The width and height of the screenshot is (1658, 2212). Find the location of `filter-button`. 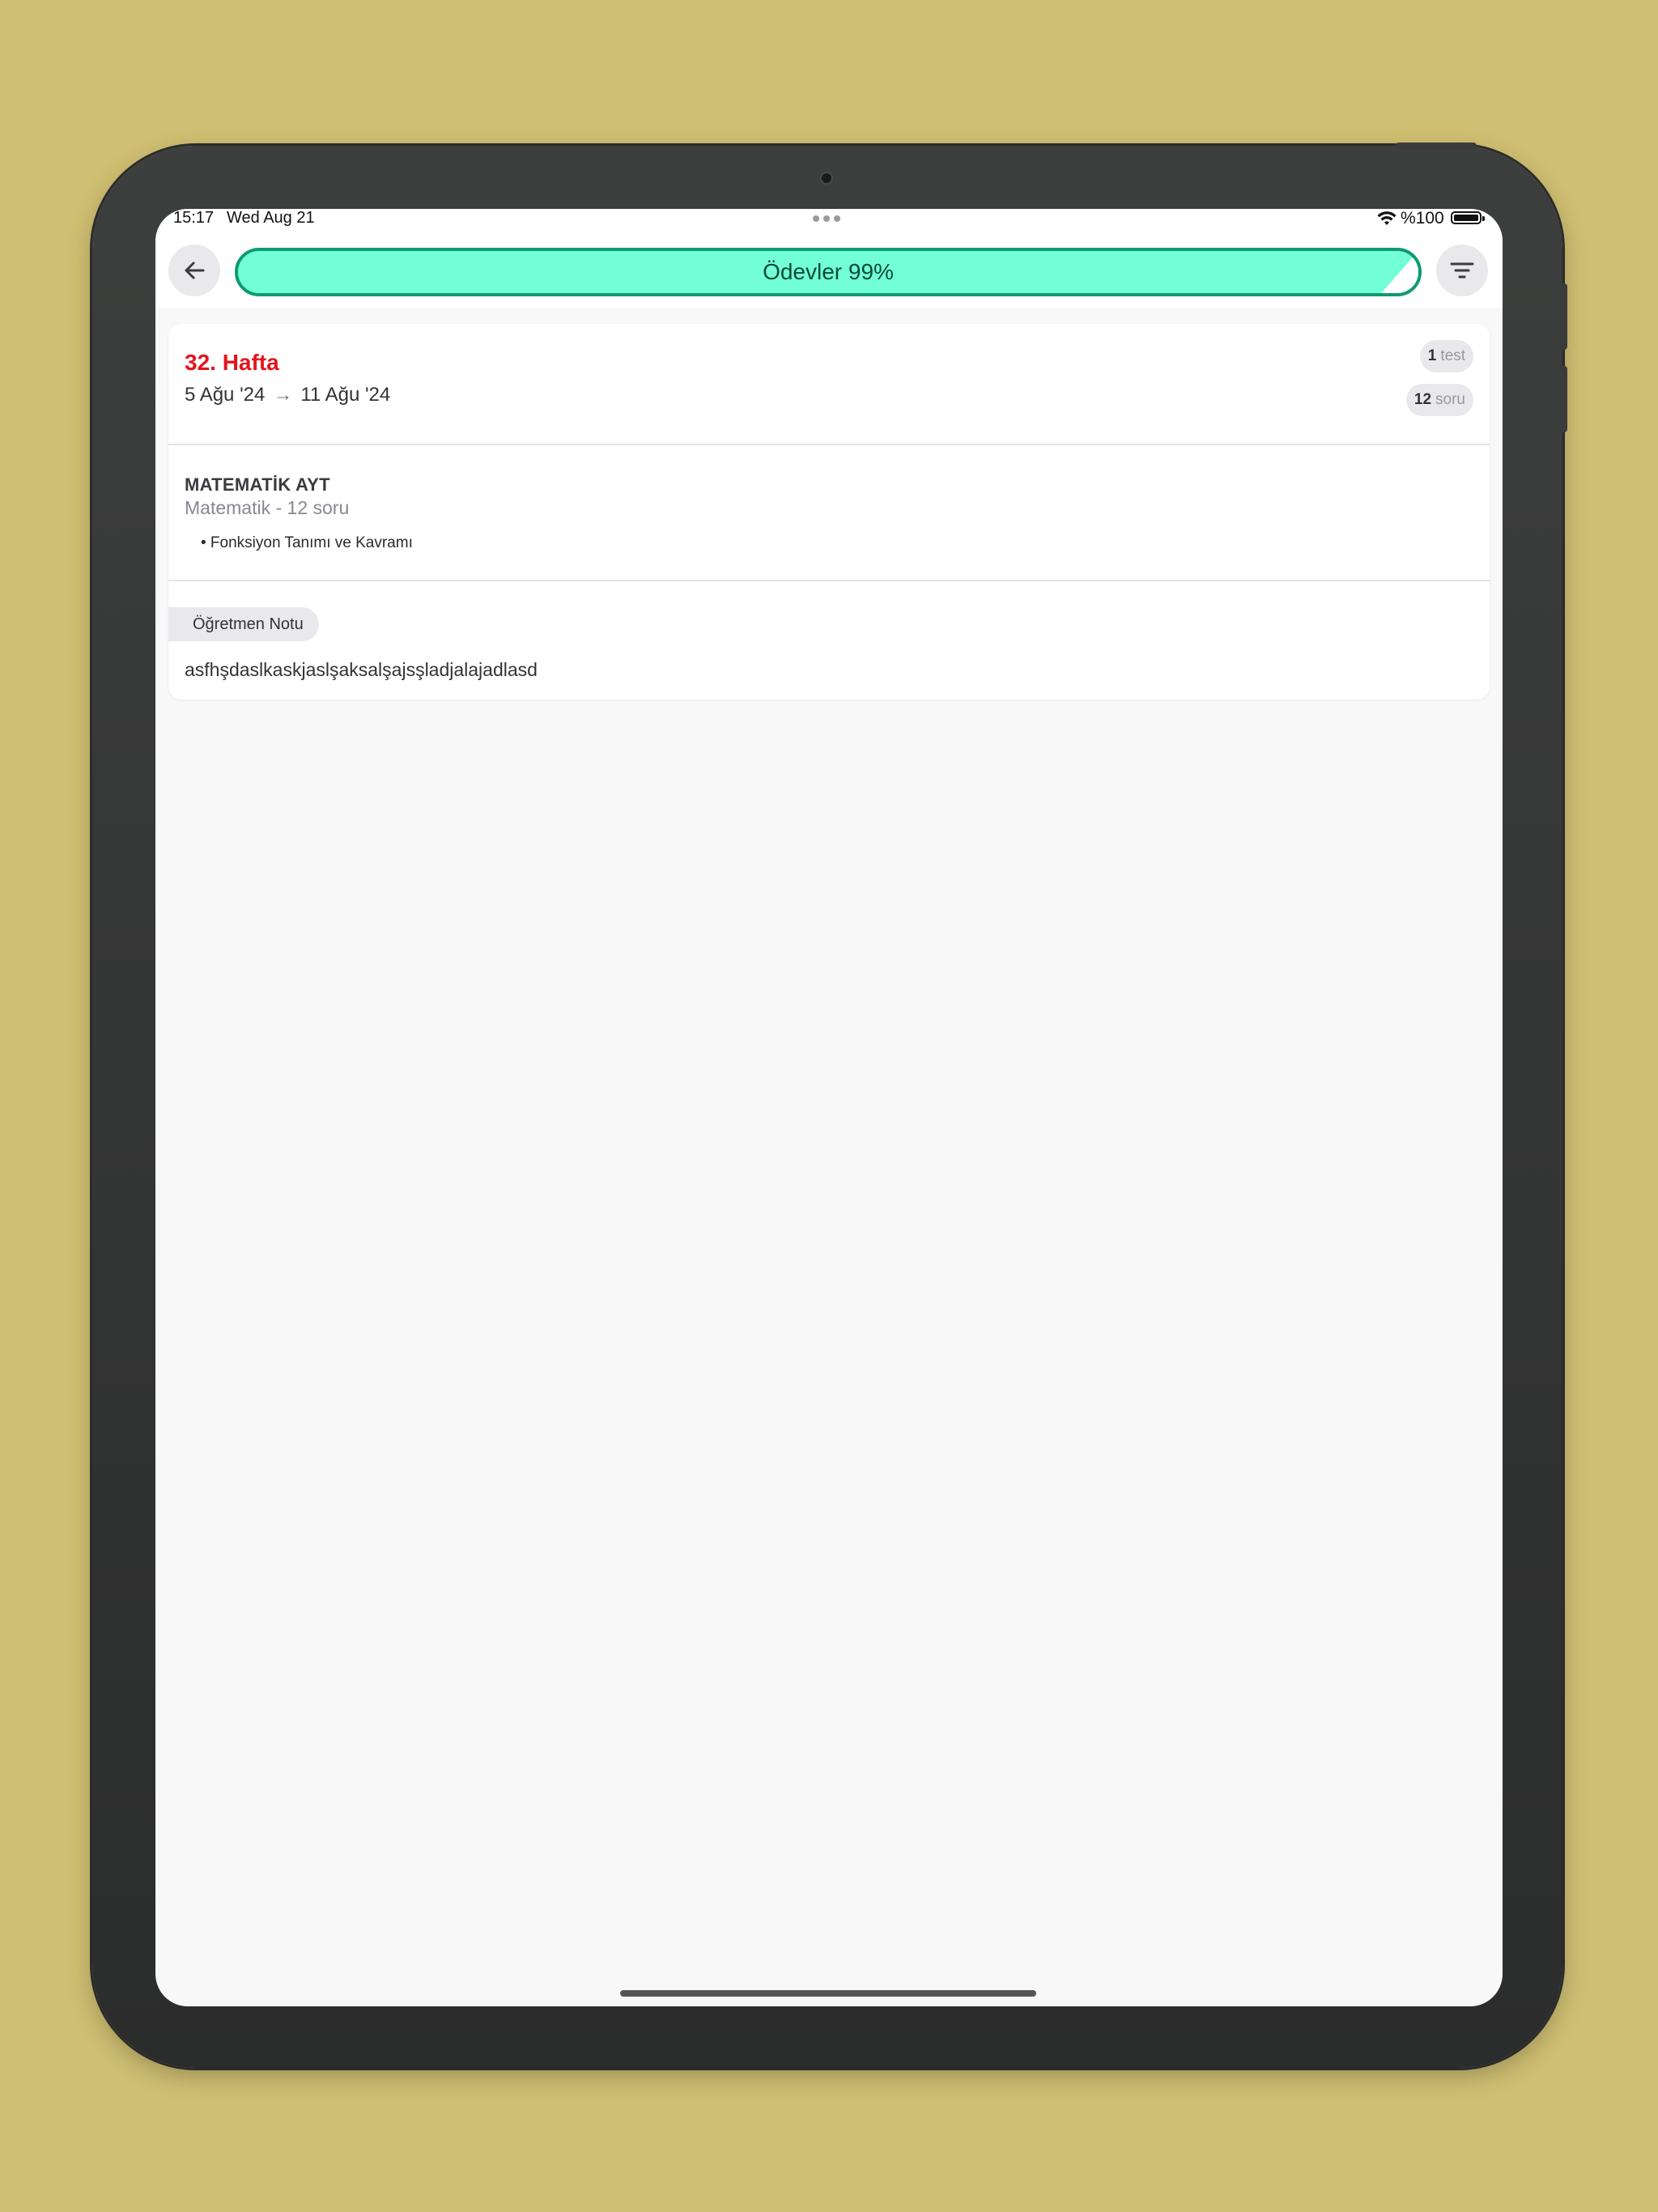

filter-button is located at coordinates (1462, 270).